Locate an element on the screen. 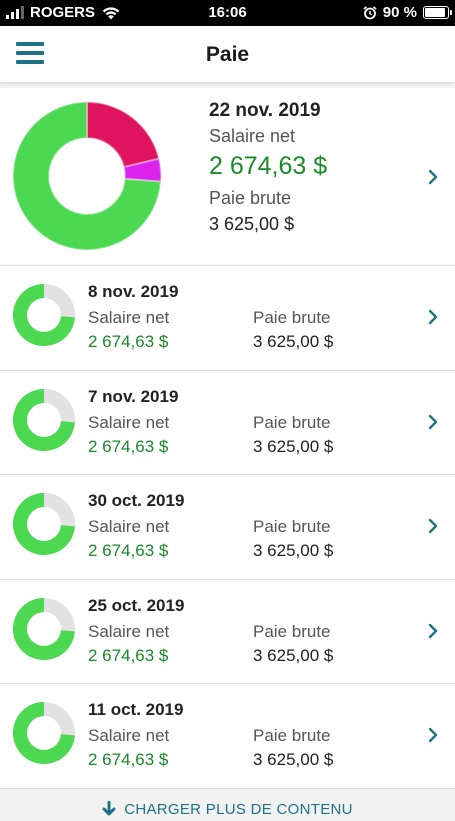  load-more-label: CHARGER PLUS DE CONTENU is located at coordinates (238, 809).